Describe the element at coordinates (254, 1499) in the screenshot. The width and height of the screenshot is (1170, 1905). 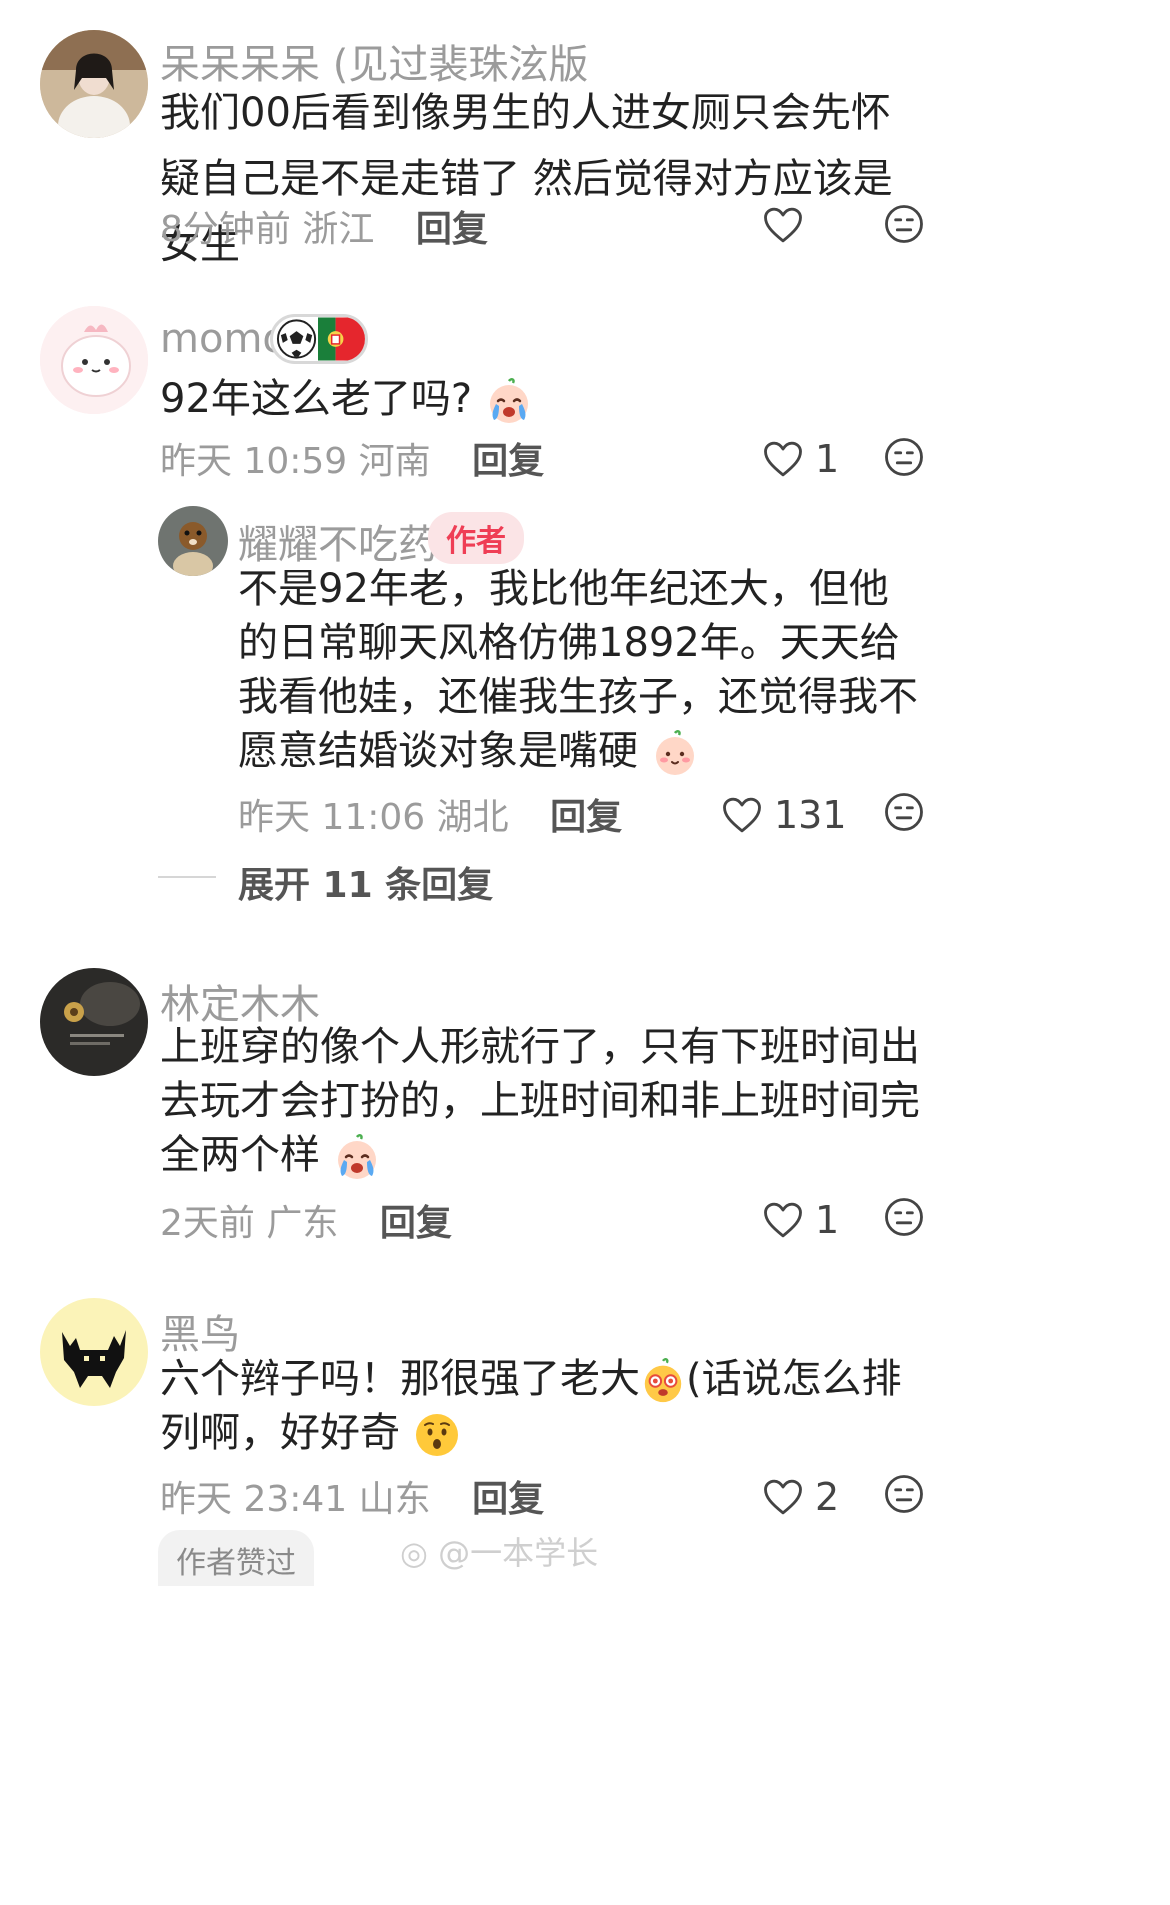
I see `comment-time: 昨天 23:41` at that location.